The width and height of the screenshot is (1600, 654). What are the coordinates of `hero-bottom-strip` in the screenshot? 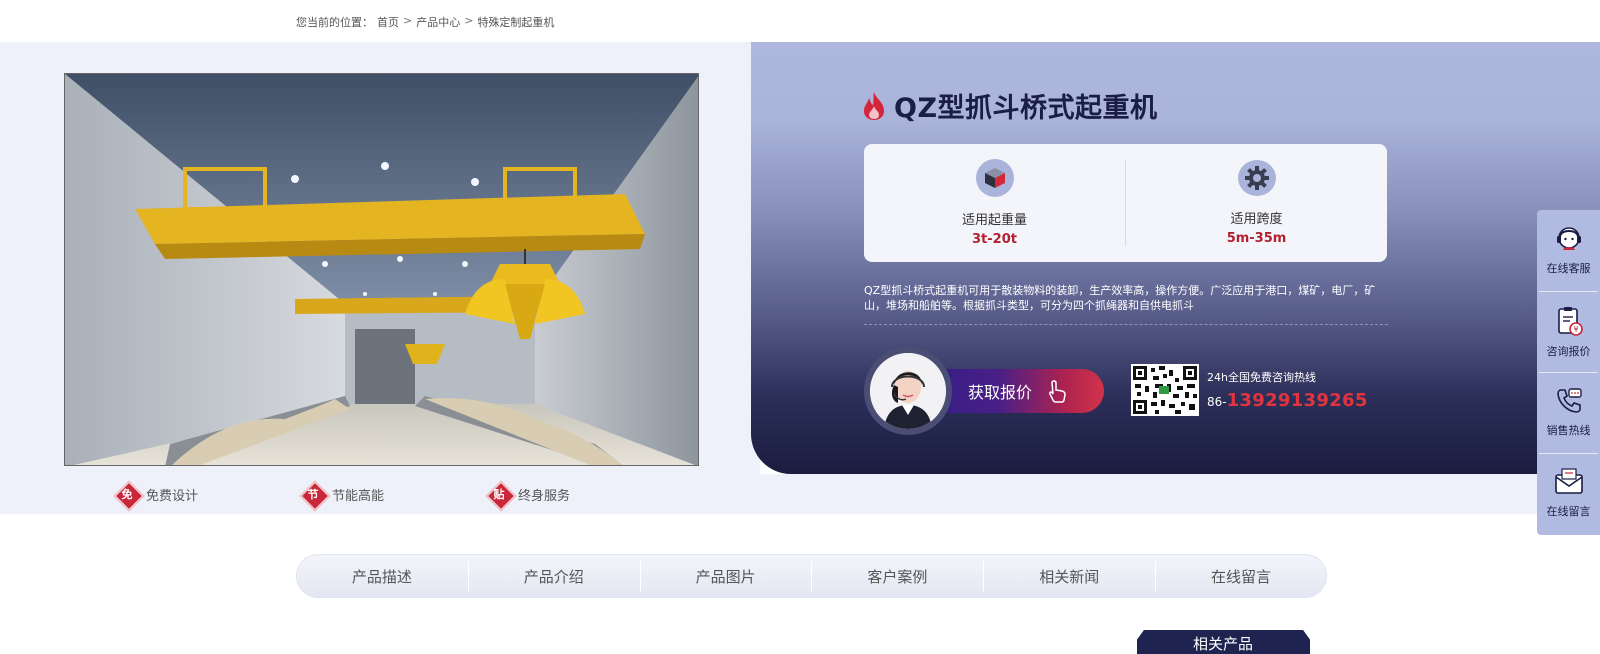 It's located at (1180, 494).